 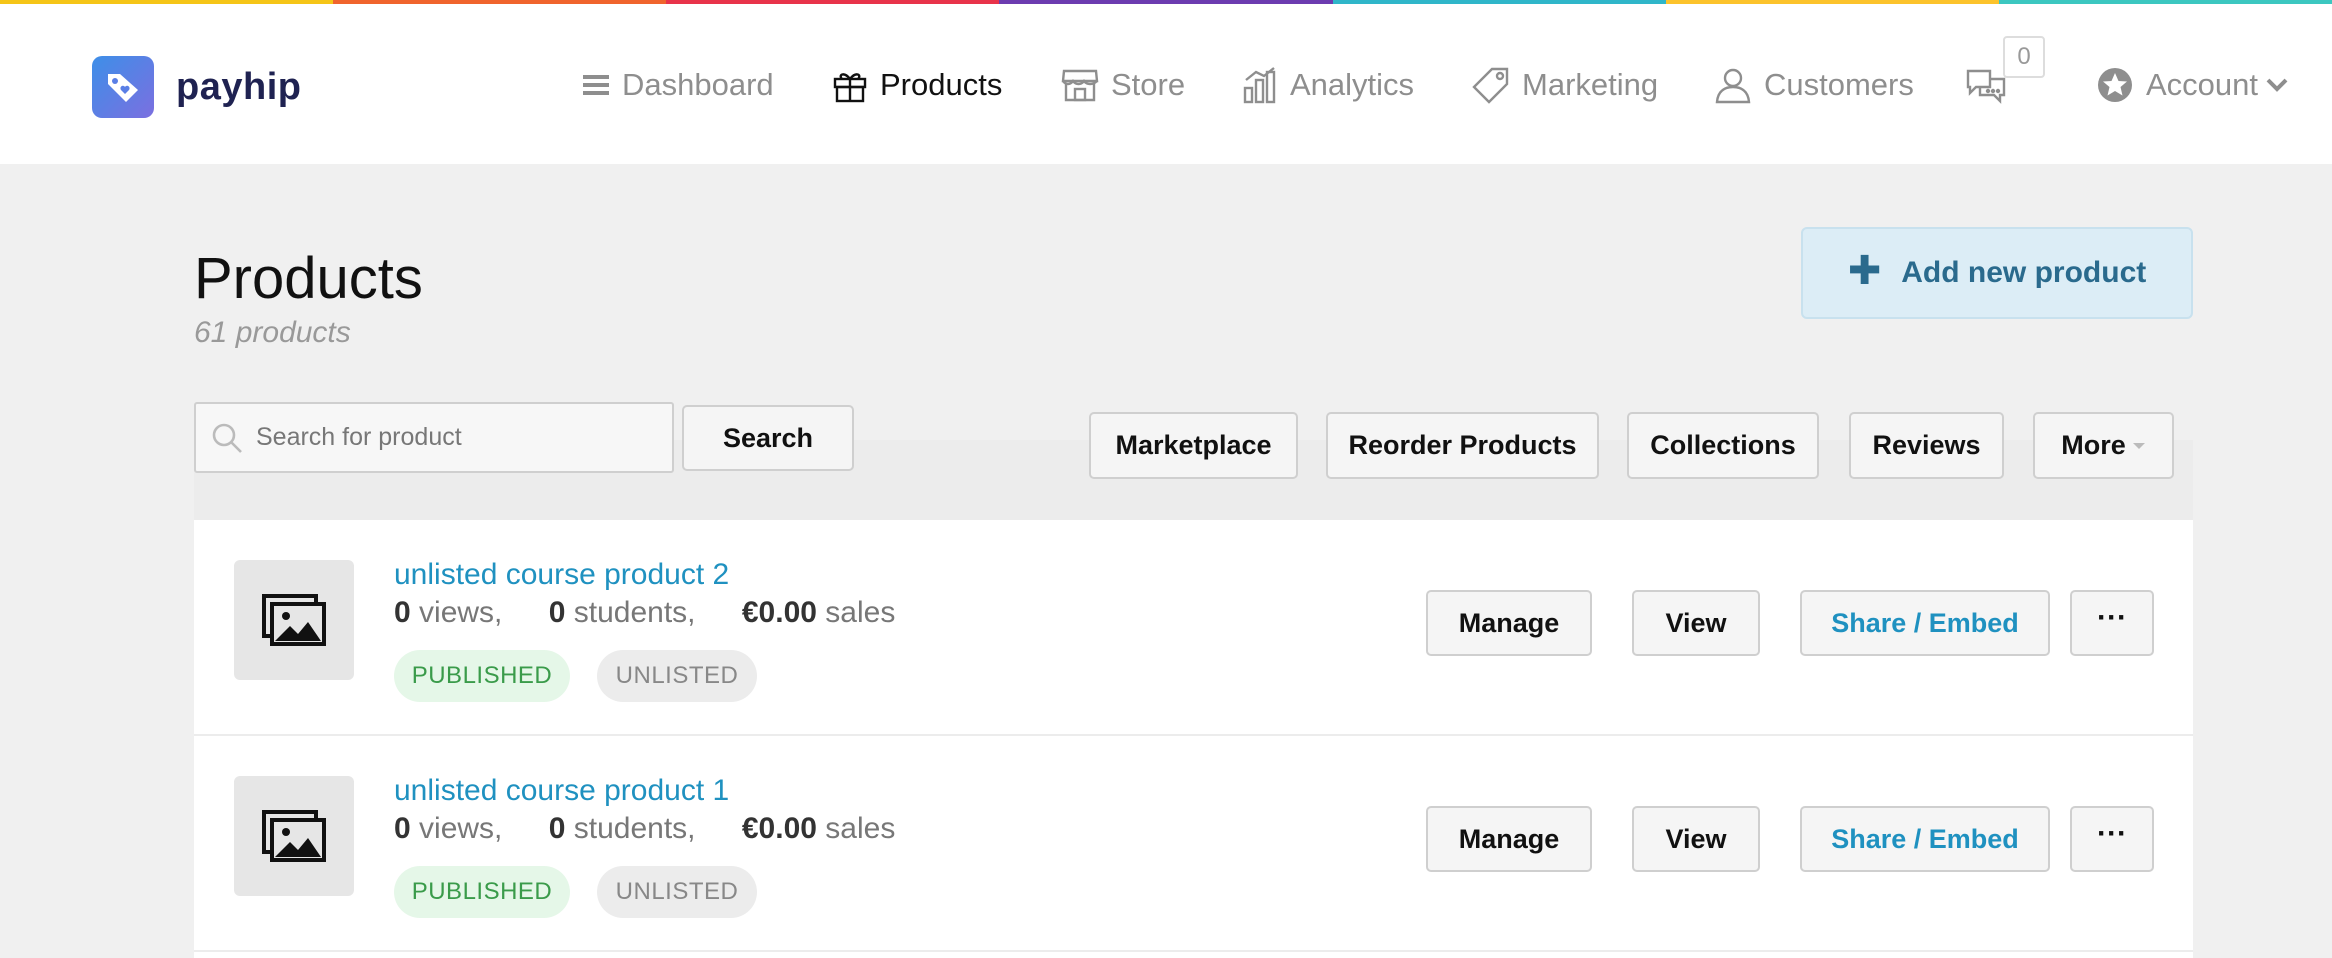 What do you see at coordinates (456, 437) in the screenshot?
I see `search-input` at bounding box center [456, 437].